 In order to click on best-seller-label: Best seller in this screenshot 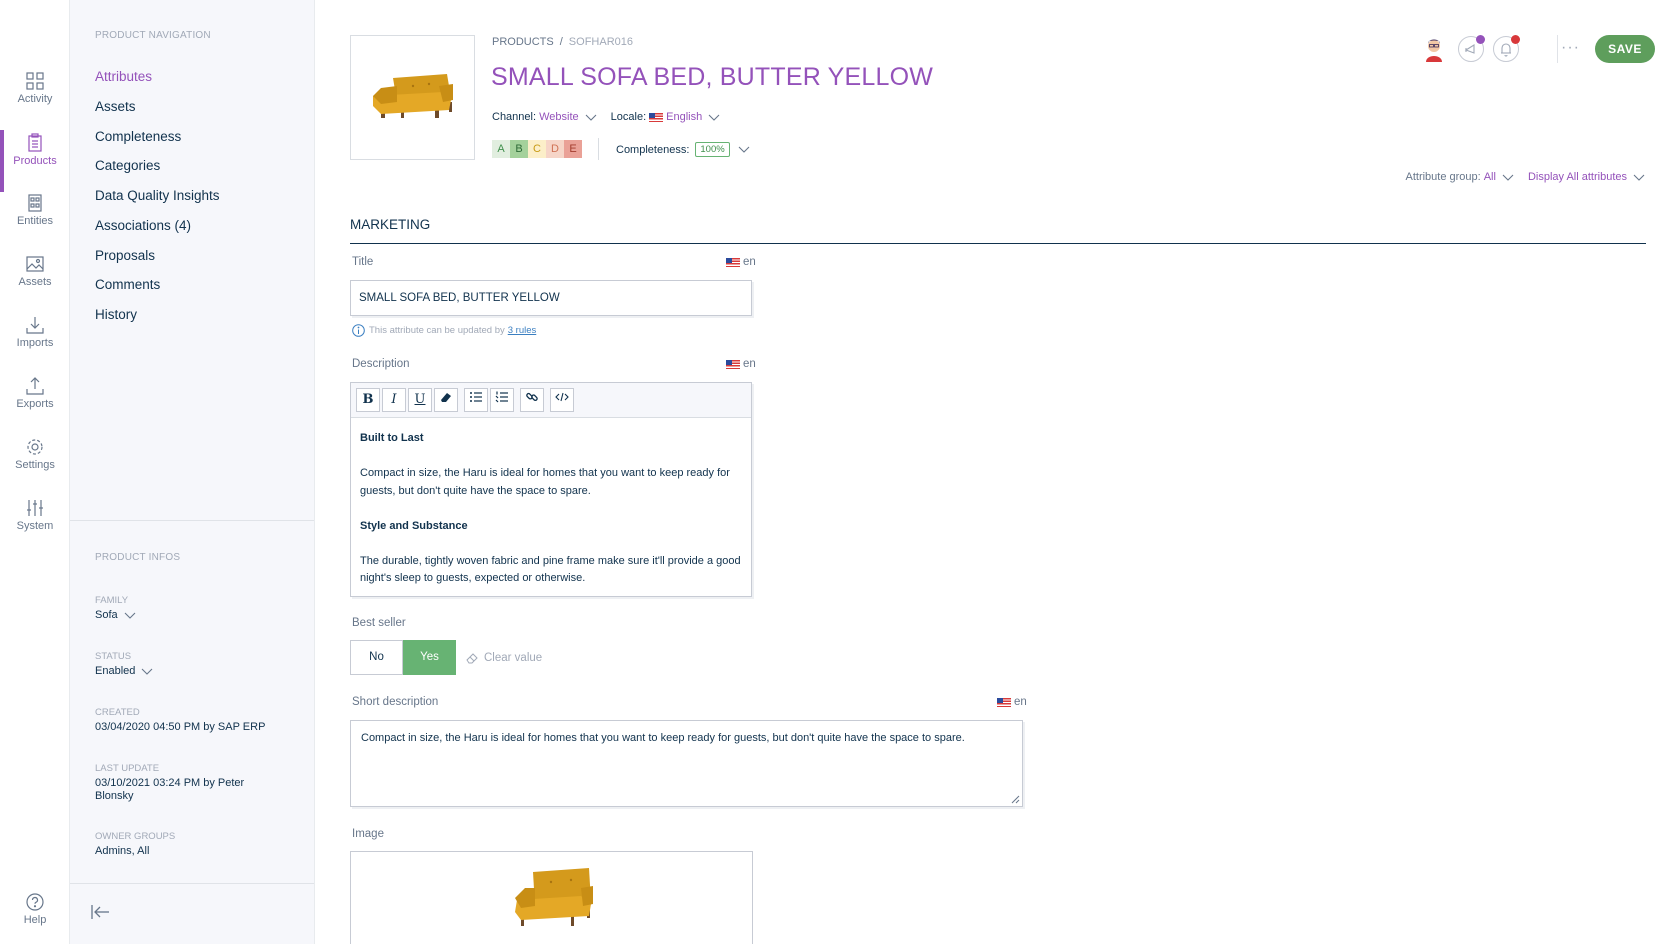, I will do `click(379, 623)`.